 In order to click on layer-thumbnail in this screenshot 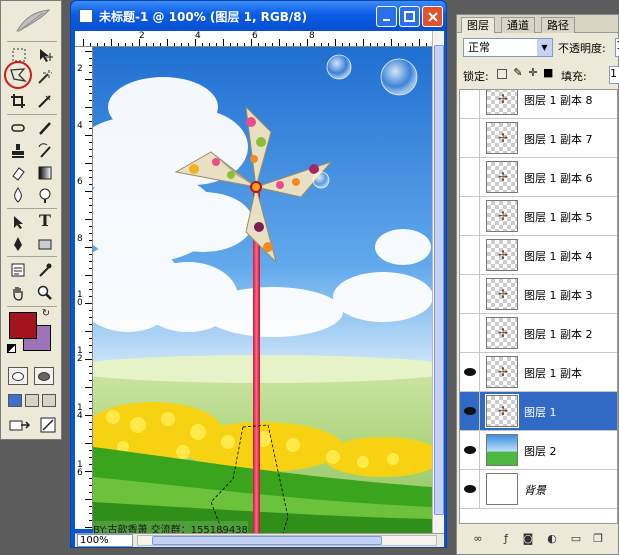, I will do `click(502, 450)`.